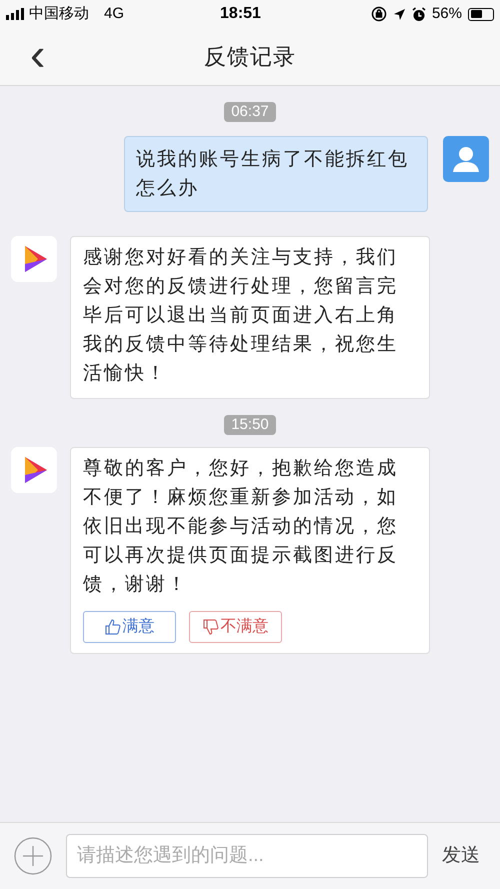  What do you see at coordinates (399, 14) in the screenshot?
I see `location-arrow-icon` at bounding box center [399, 14].